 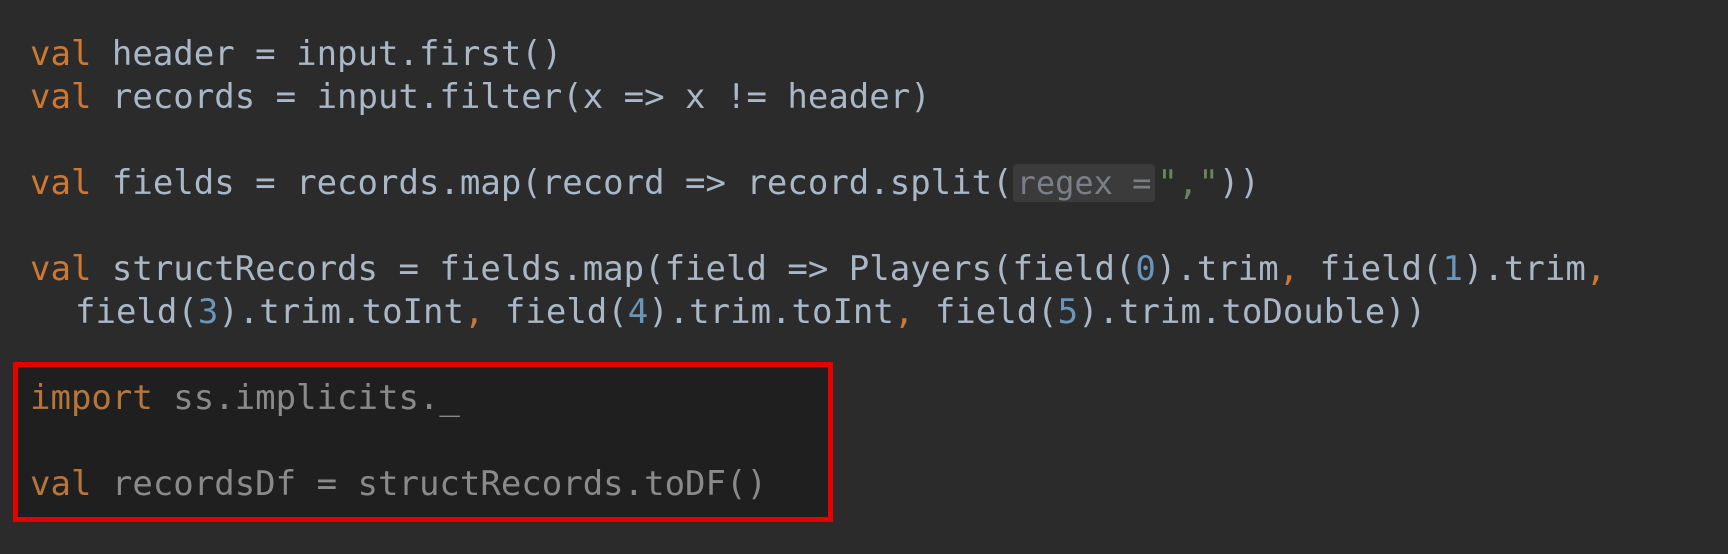 What do you see at coordinates (306, 398) in the screenshot?
I see `code-text: ss.implicits._` at bounding box center [306, 398].